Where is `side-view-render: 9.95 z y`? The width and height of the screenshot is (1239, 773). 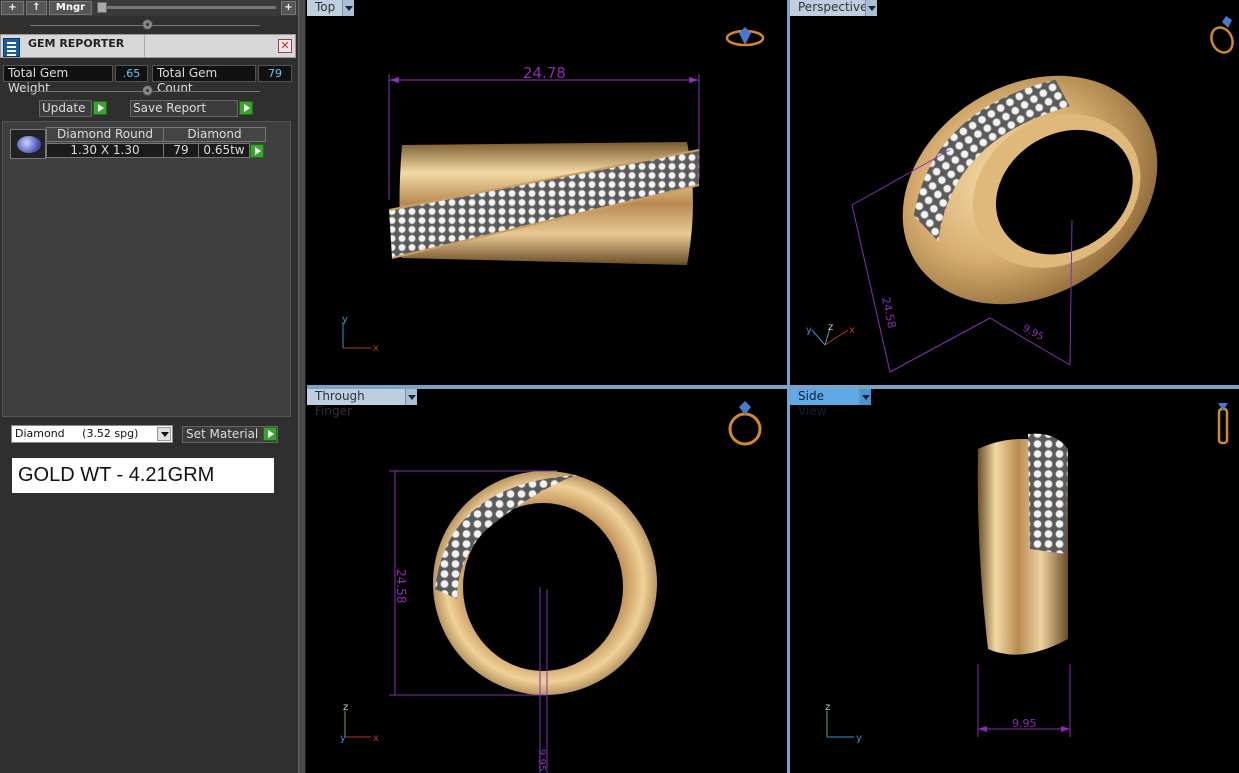 side-view-render: 9.95 z y is located at coordinates (1027, 573).